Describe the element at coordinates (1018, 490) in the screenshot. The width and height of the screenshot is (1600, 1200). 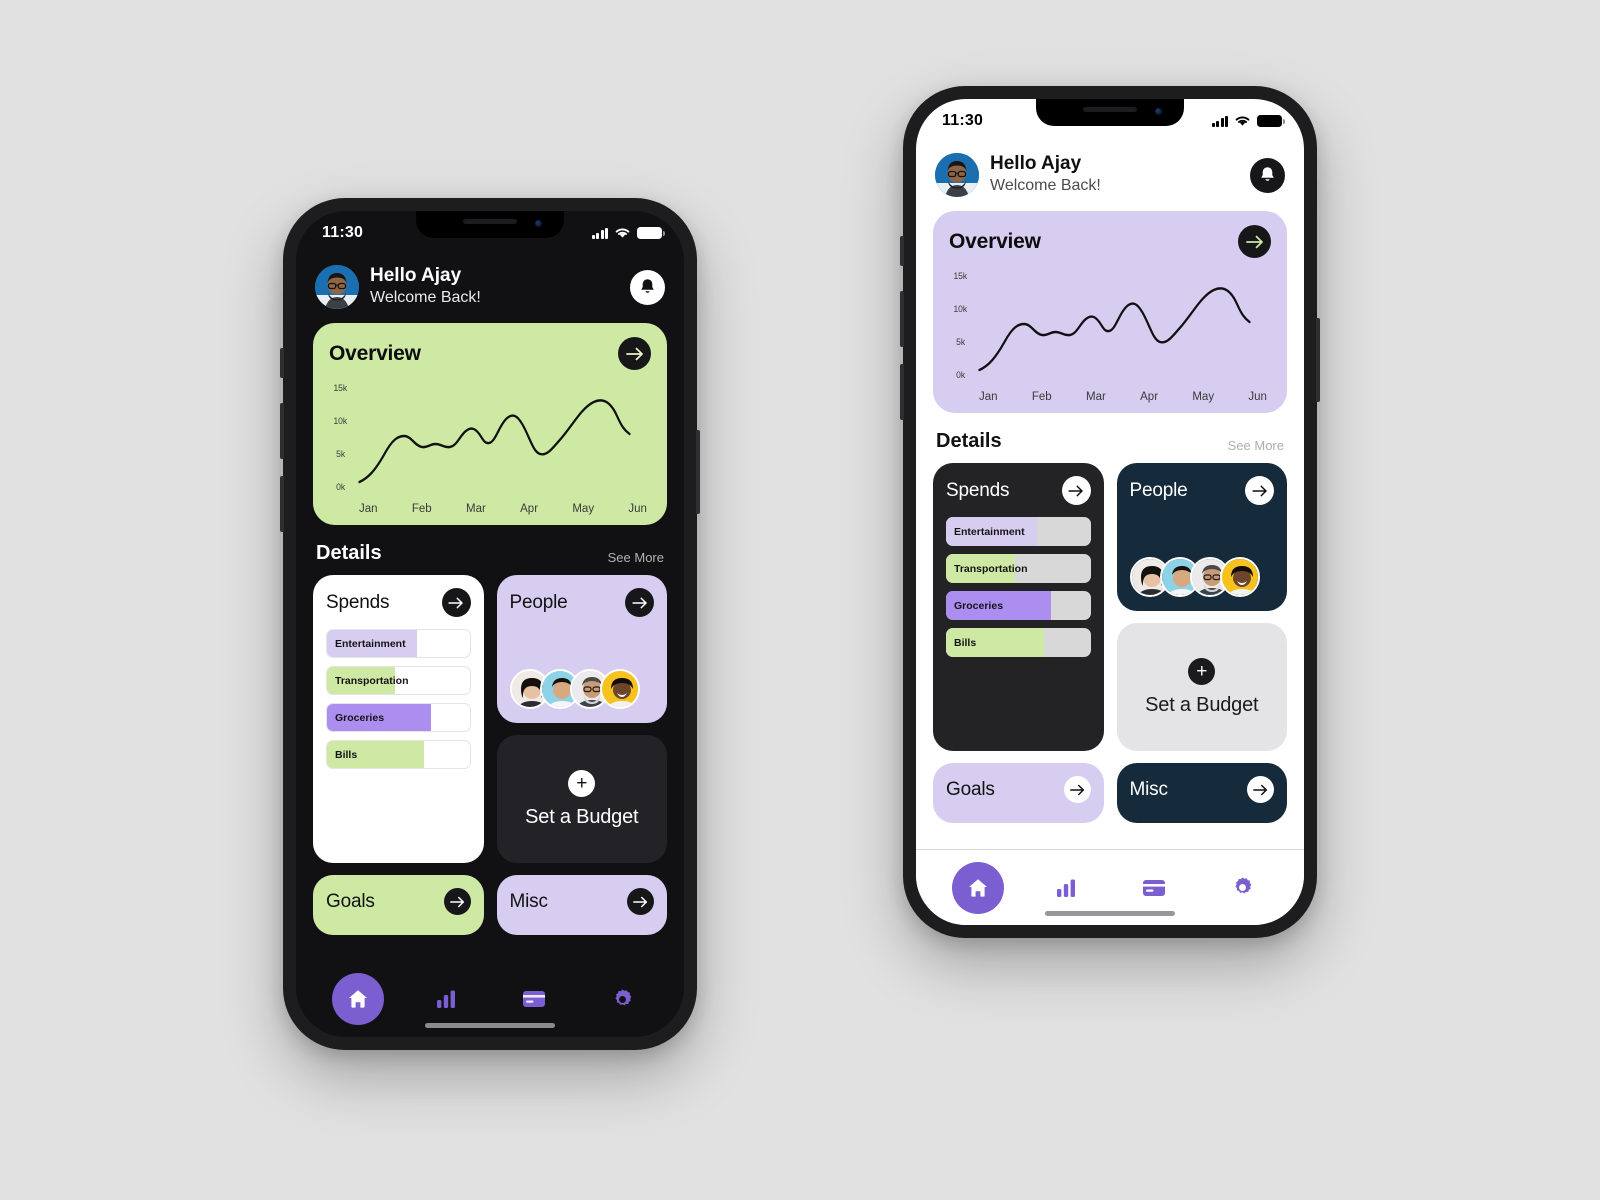
I see `spends-header: Spends` at that location.